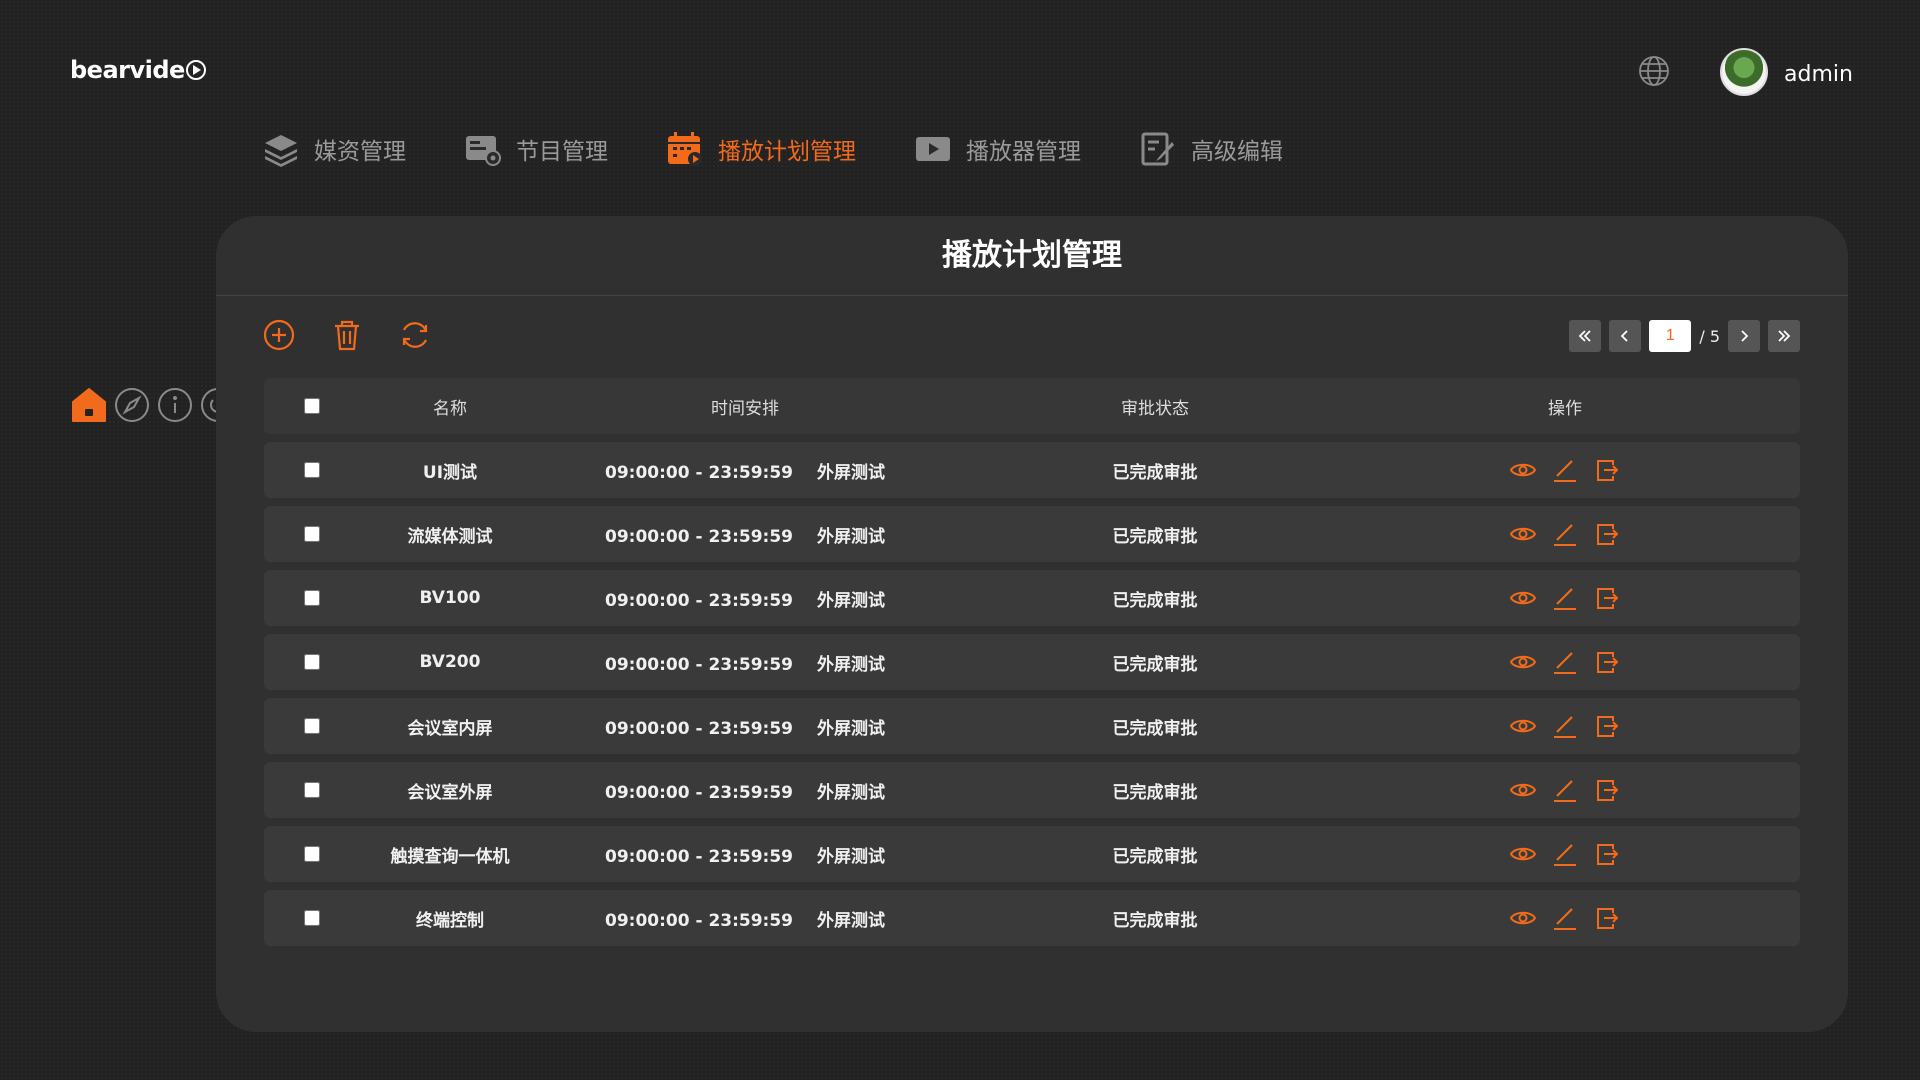 The height and width of the screenshot is (1080, 1920). What do you see at coordinates (1818, 74) in the screenshot?
I see `username: admin` at bounding box center [1818, 74].